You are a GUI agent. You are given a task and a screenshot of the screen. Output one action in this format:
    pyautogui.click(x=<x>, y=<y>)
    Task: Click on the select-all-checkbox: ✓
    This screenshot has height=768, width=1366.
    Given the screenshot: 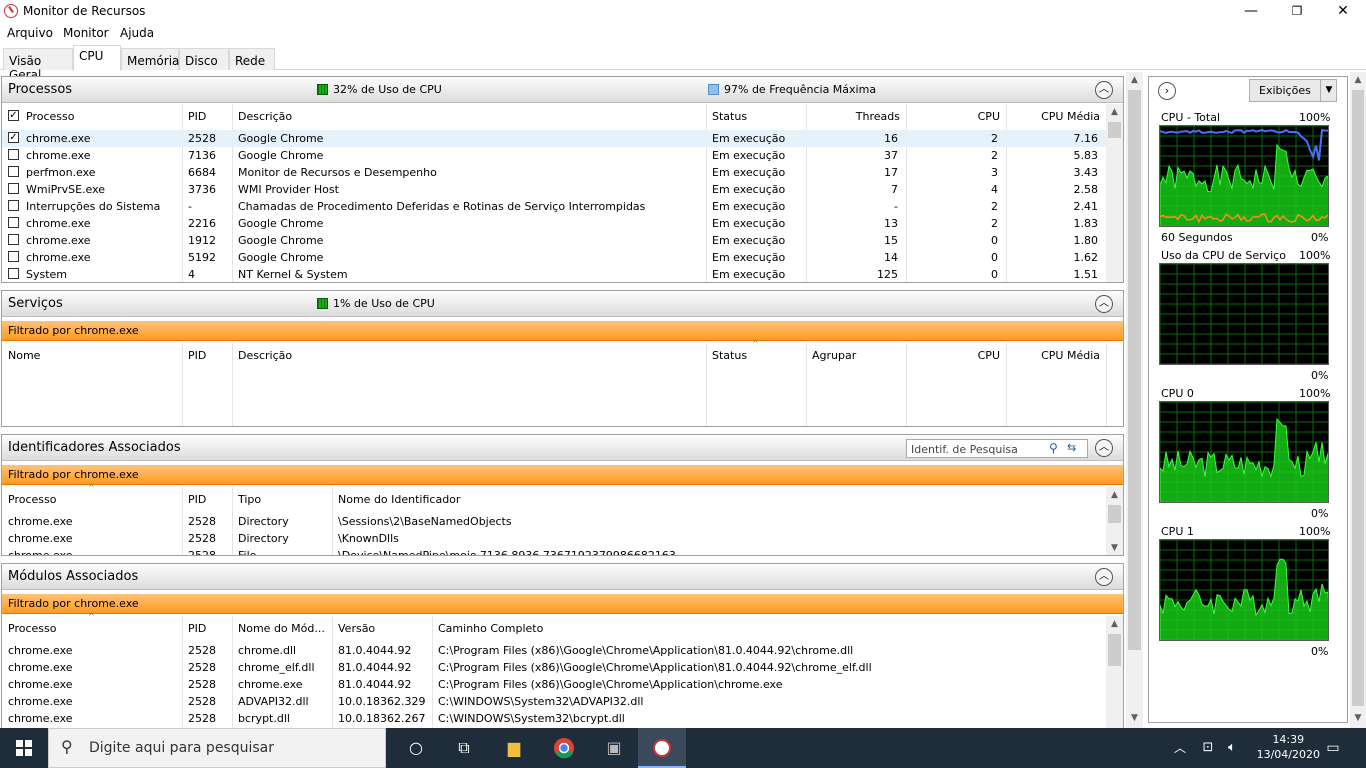 What is the action you would take?
    pyautogui.click(x=13, y=115)
    